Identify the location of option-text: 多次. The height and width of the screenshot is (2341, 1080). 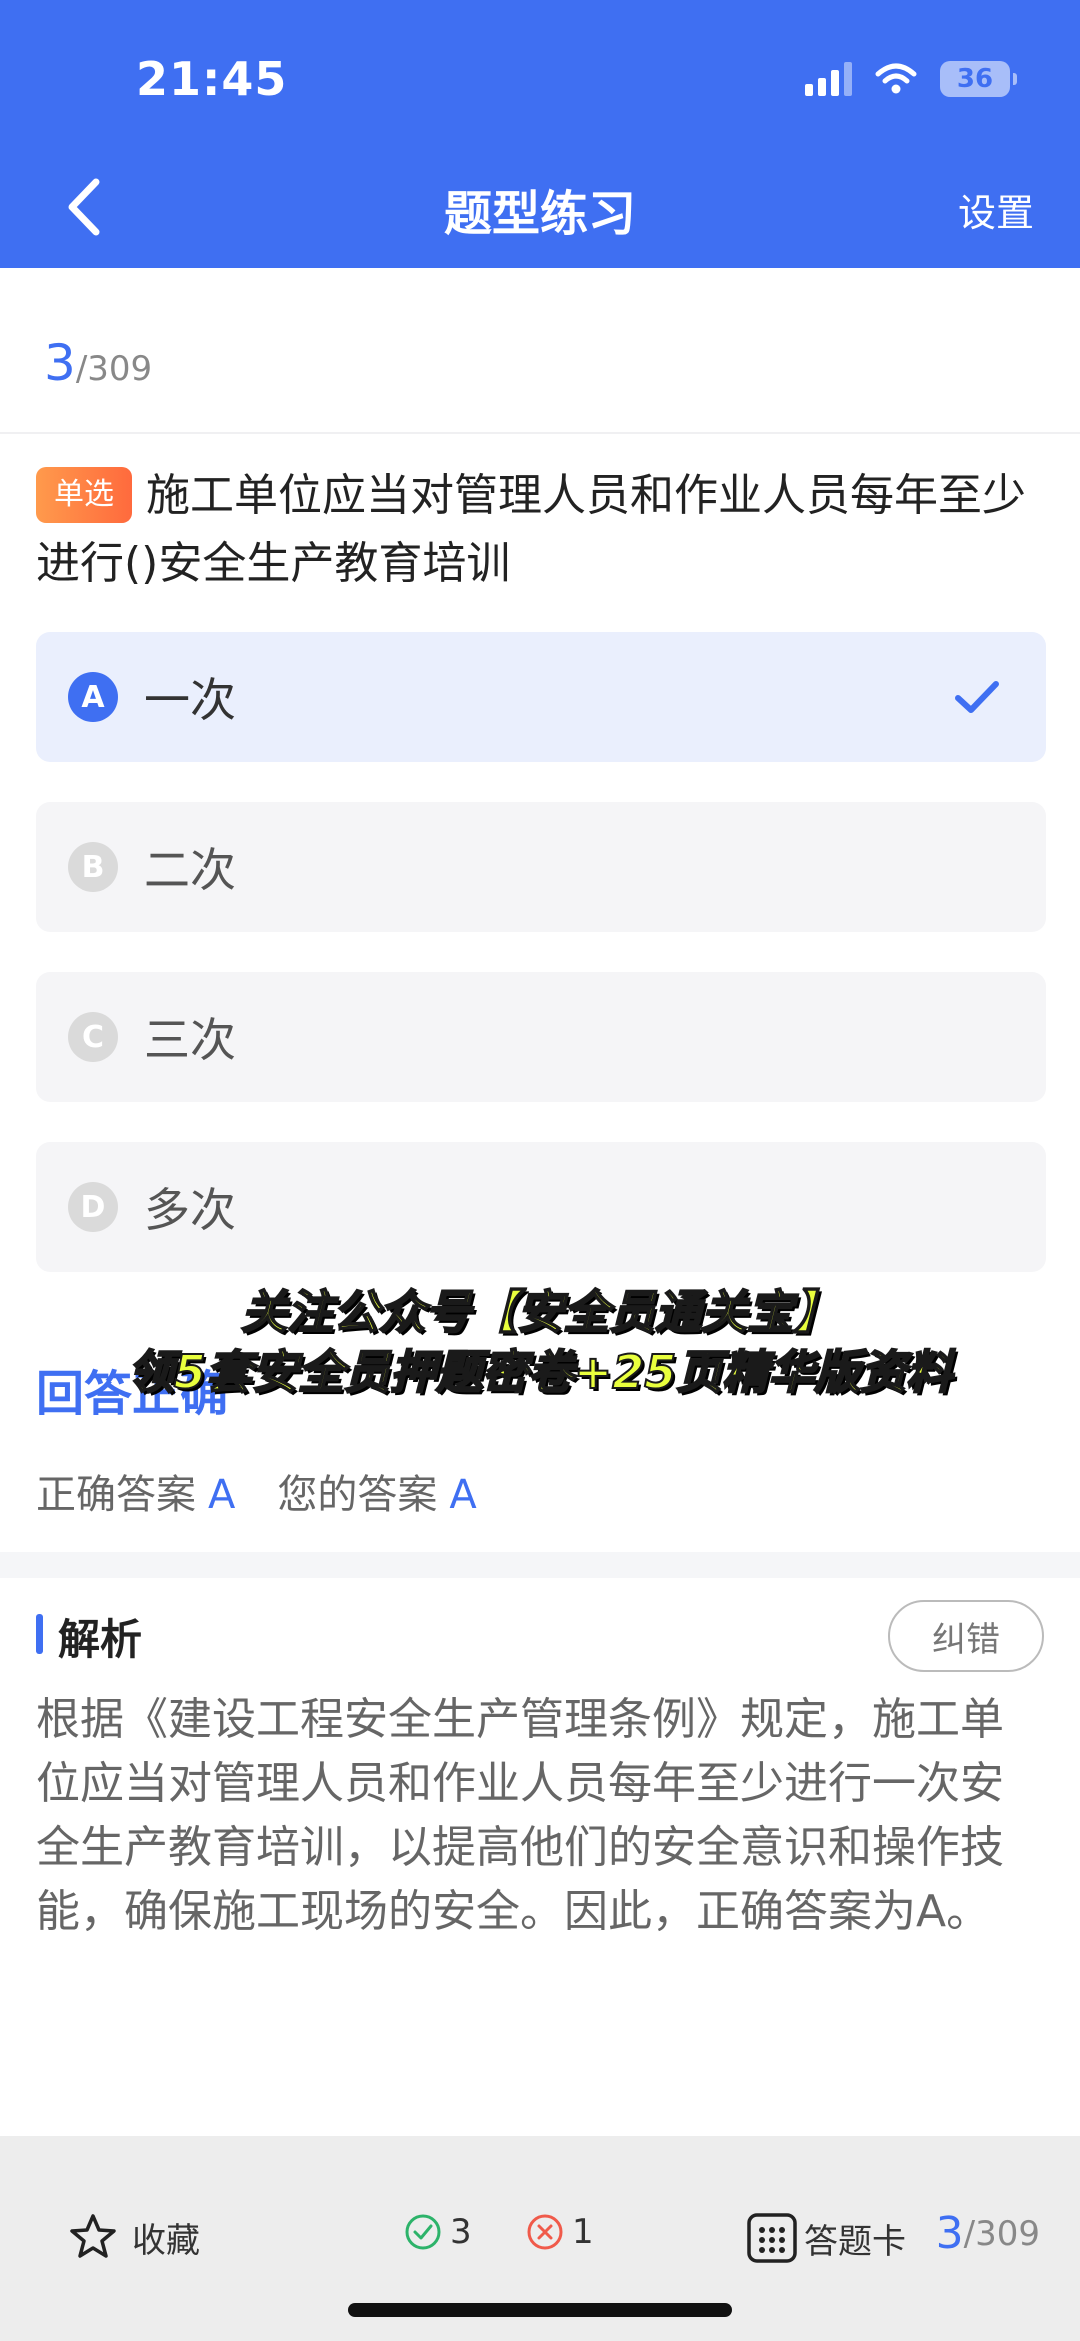
(190, 1210).